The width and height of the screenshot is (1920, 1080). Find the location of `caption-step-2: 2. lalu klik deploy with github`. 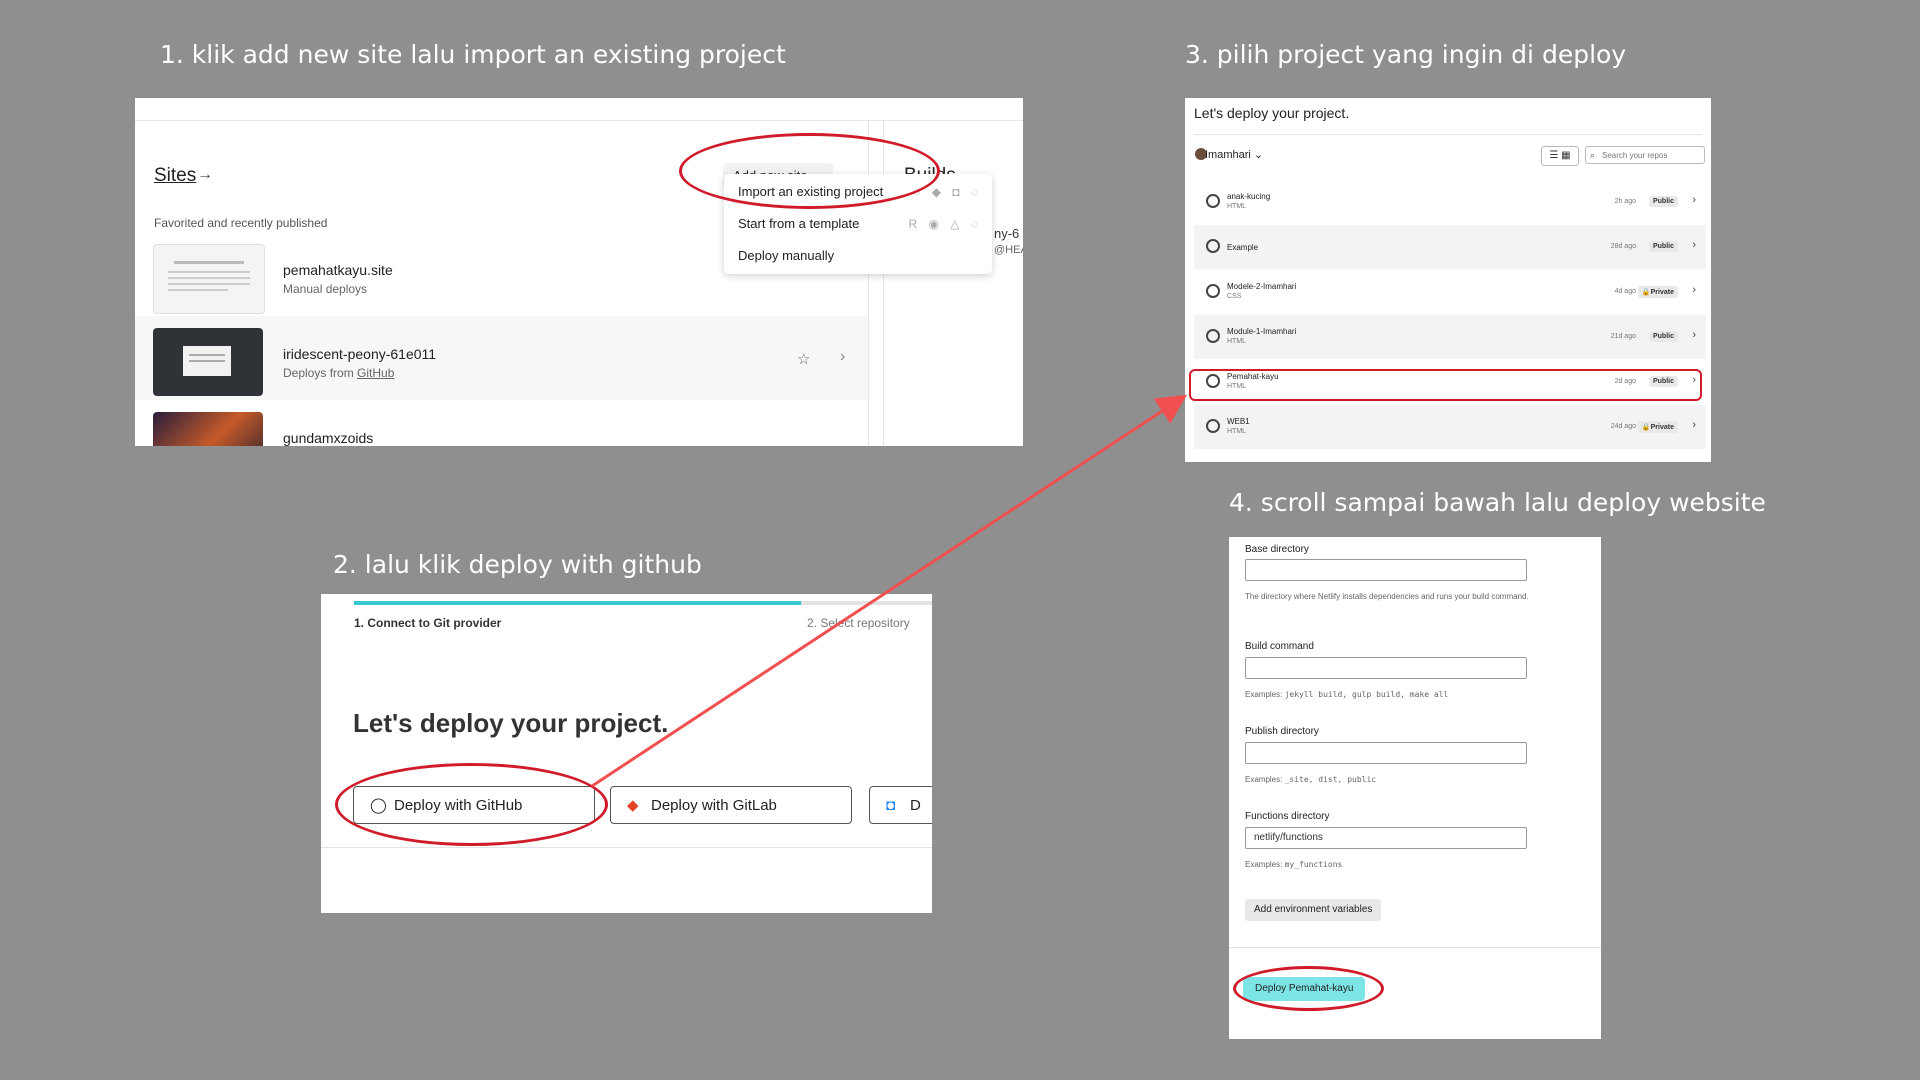

caption-step-2: 2. lalu klik deploy with github is located at coordinates (517, 564).